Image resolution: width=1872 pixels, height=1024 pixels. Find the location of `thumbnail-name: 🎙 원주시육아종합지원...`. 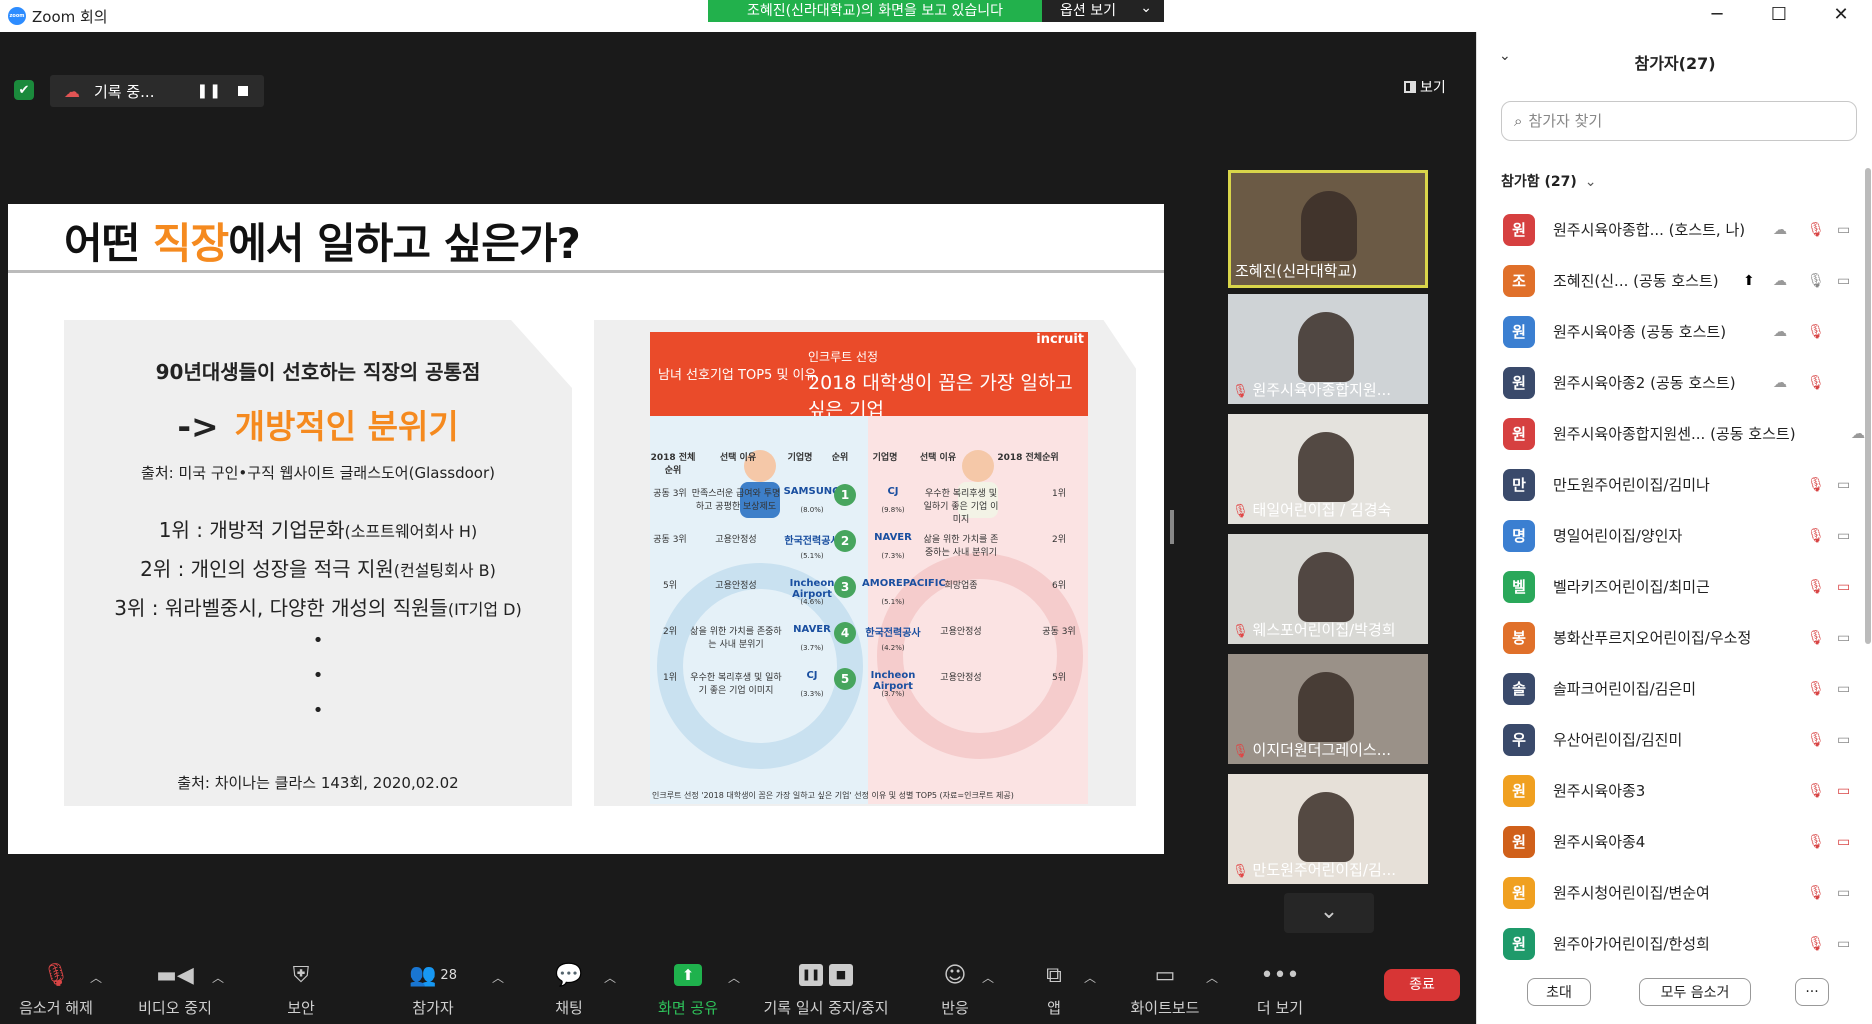

thumbnail-name: 🎙 원주시육아종합지원... is located at coordinates (1311, 389).